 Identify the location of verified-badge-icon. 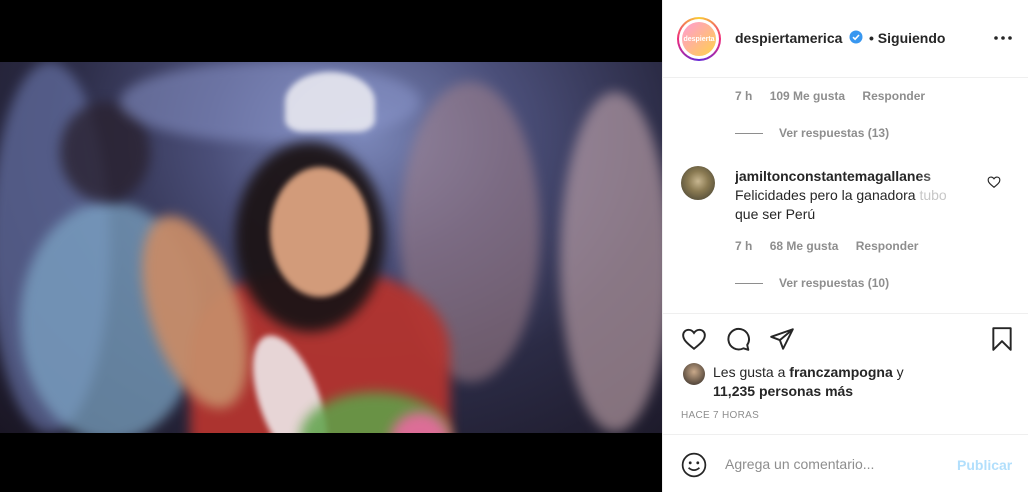
(856, 37).